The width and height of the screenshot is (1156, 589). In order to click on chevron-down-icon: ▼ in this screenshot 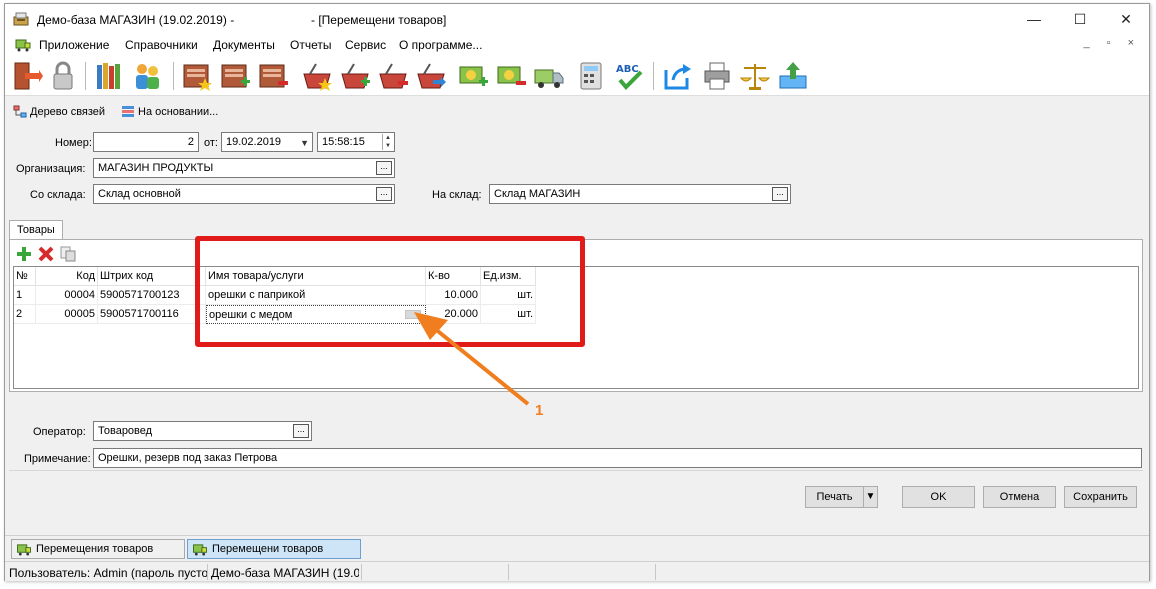, I will do `click(304, 143)`.